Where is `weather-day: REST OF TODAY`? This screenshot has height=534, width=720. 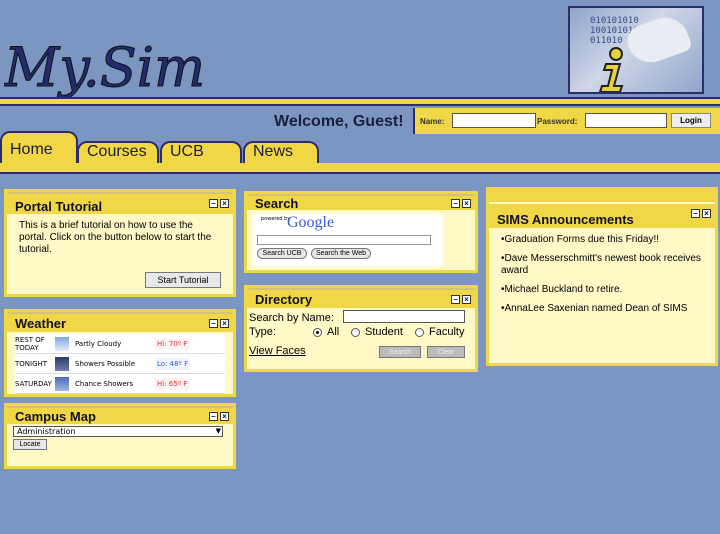 weather-day: REST OF TODAY is located at coordinates (30, 343).